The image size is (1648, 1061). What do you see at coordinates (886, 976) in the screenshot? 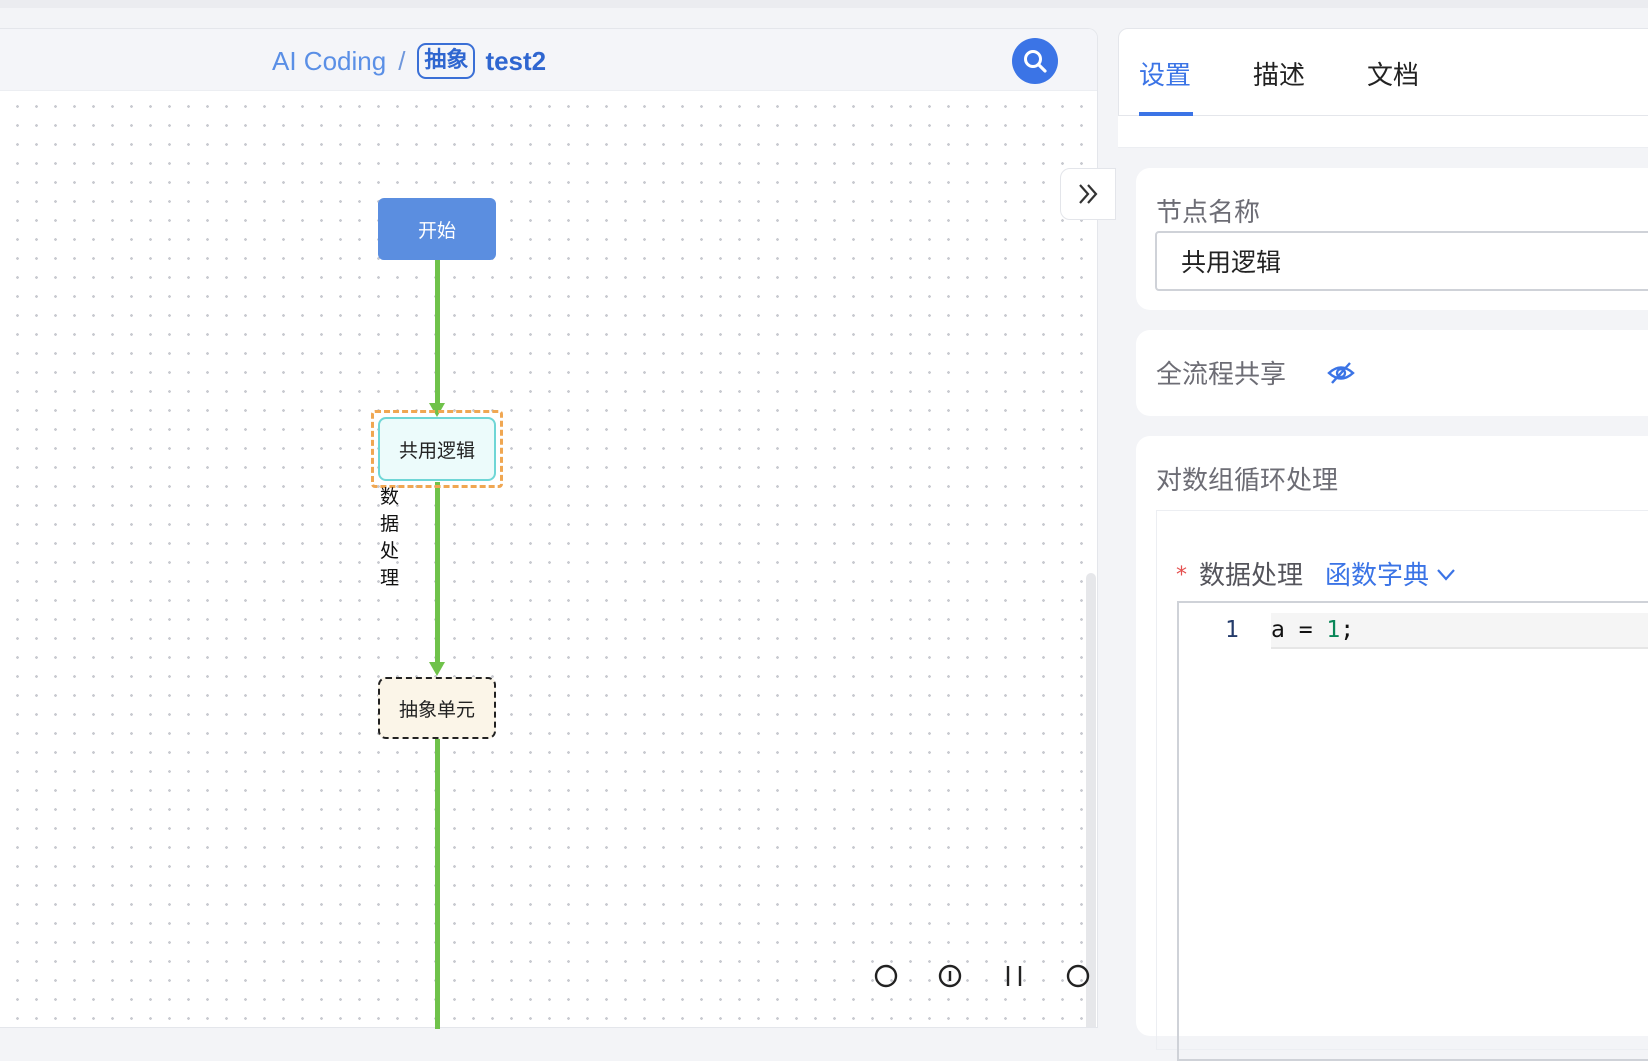
I see `locate-icon` at bounding box center [886, 976].